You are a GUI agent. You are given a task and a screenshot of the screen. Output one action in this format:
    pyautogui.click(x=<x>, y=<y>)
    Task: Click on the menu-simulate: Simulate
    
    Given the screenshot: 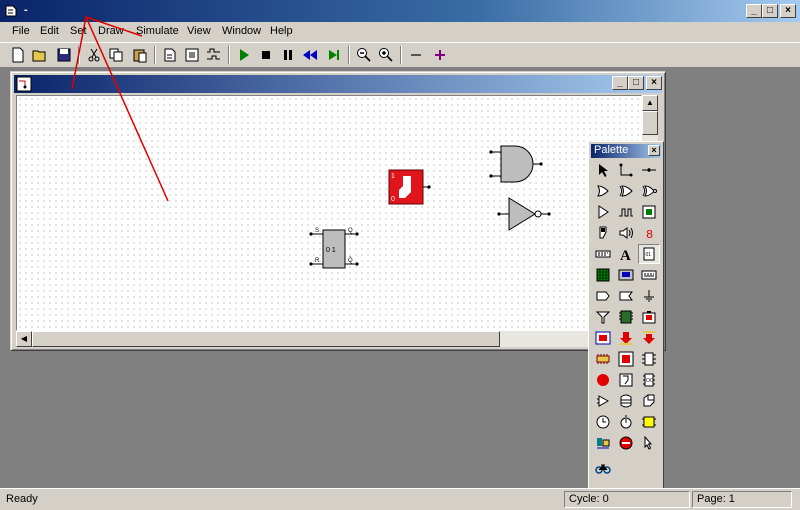 What is the action you would take?
    pyautogui.click(x=157, y=31)
    